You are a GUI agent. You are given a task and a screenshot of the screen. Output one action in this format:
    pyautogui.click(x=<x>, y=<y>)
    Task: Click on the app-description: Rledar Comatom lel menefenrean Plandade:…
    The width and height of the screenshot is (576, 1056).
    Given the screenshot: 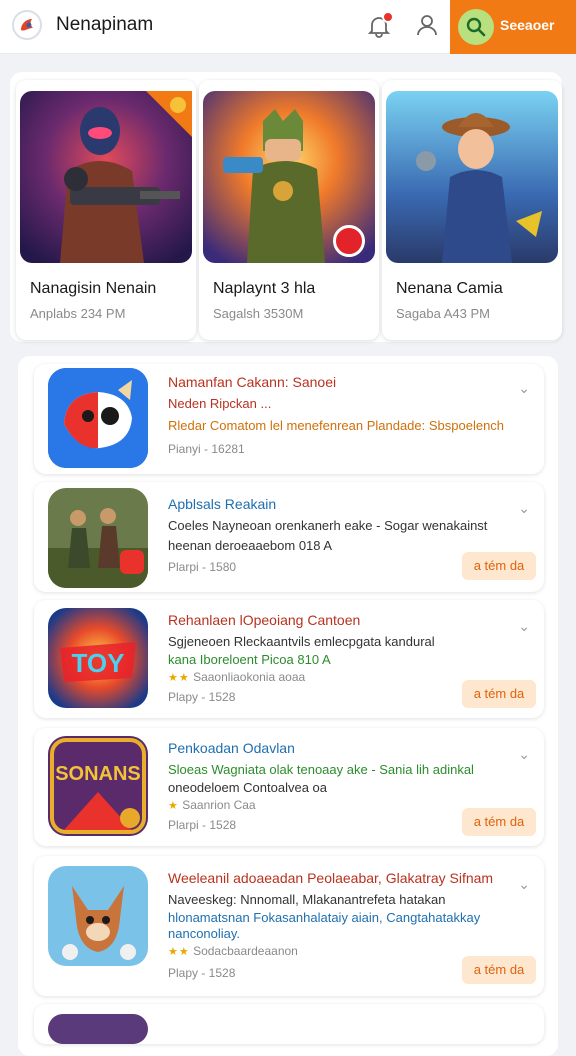 What is the action you would take?
    pyautogui.click(x=336, y=425)
    